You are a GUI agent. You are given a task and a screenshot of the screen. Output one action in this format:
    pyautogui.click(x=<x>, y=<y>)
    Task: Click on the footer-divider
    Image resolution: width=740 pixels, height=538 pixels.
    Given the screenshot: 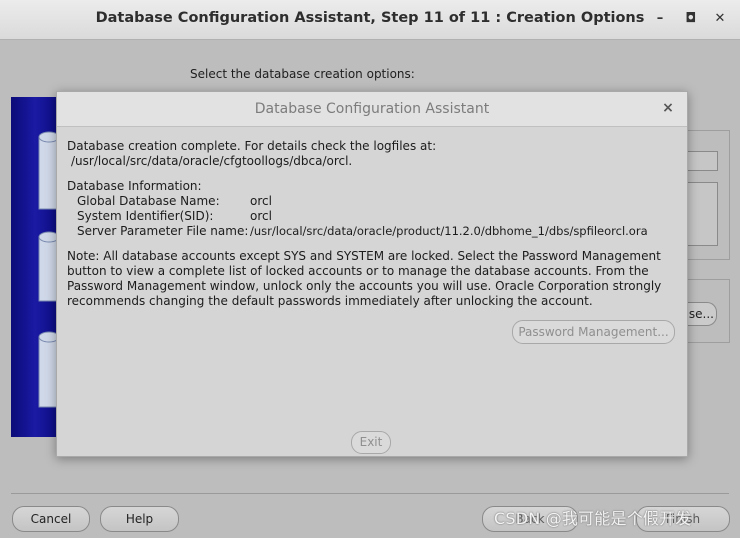 What is the action you would take?
    pyautogui.click(x=370, y=493)
    